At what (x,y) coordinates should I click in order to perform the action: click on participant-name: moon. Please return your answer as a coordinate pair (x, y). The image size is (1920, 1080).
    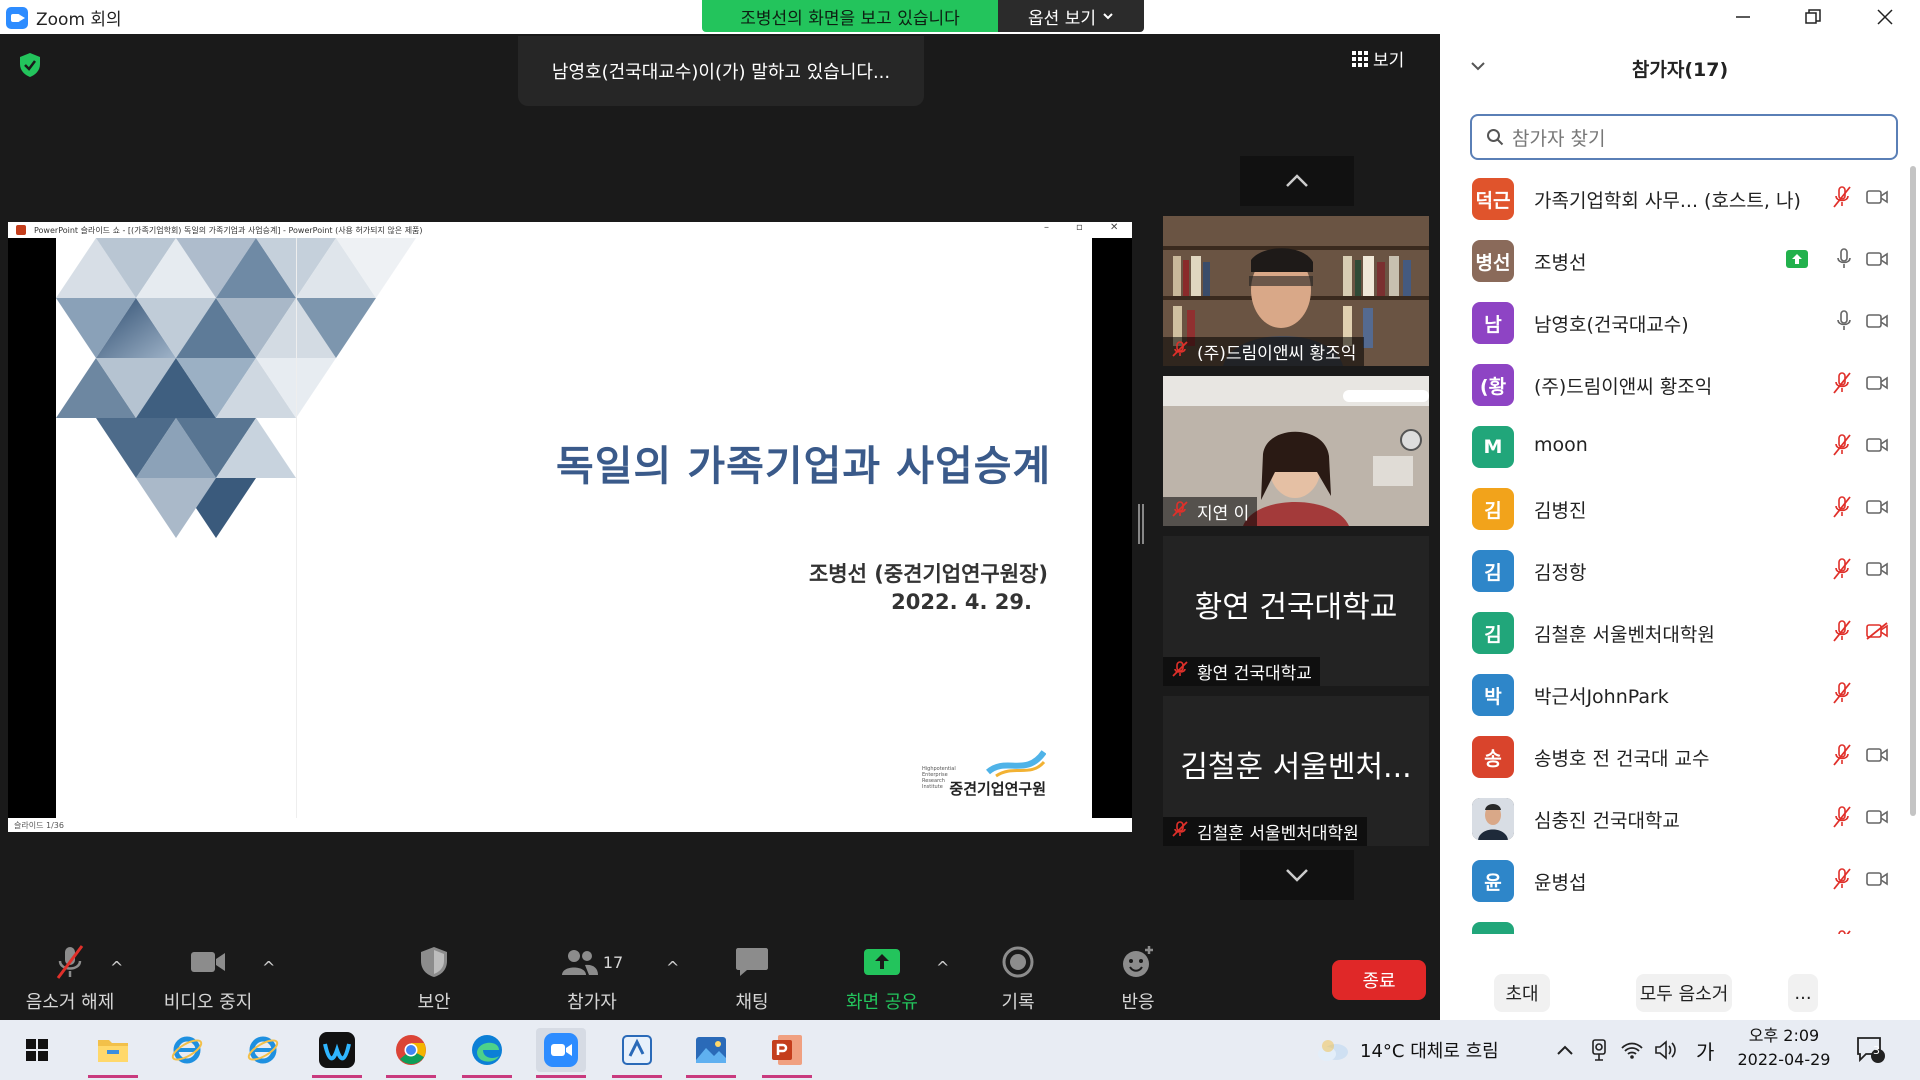
    Looking at the image, I should click on (1561, 445).